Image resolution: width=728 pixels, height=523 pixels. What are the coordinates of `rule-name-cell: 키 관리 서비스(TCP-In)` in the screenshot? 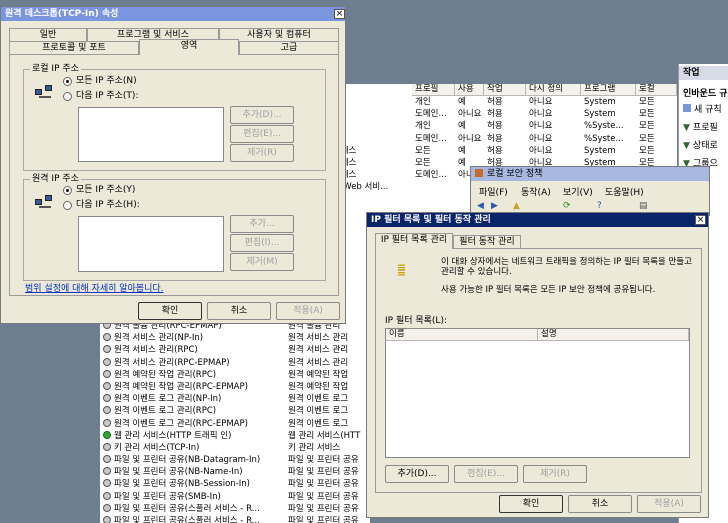 It's located at (195, 448).